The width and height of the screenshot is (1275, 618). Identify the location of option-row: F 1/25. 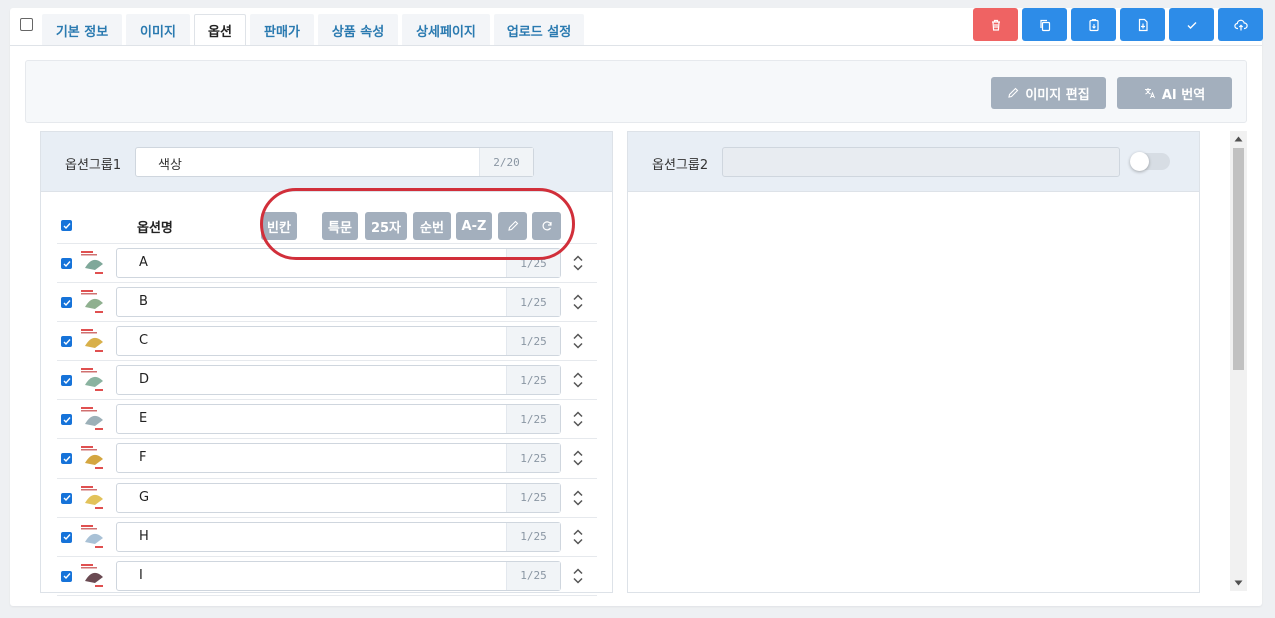
(327, 459).